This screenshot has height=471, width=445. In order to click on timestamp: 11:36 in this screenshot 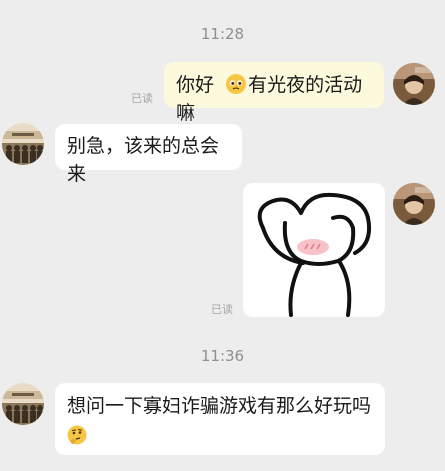, I will do `click(222, 356)`.